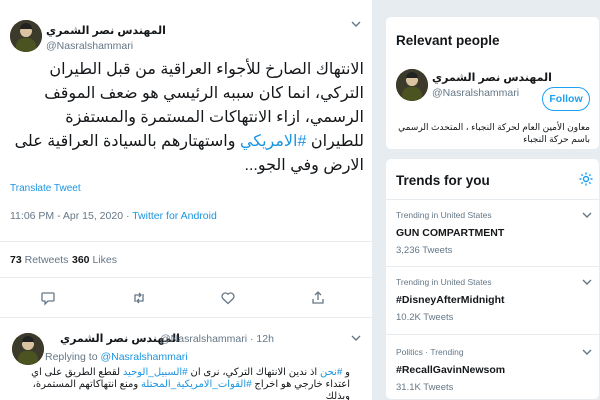  Describe the element at coordinates (262, 339) in the screenshot. I see `reply-time: · 12h` at that location.